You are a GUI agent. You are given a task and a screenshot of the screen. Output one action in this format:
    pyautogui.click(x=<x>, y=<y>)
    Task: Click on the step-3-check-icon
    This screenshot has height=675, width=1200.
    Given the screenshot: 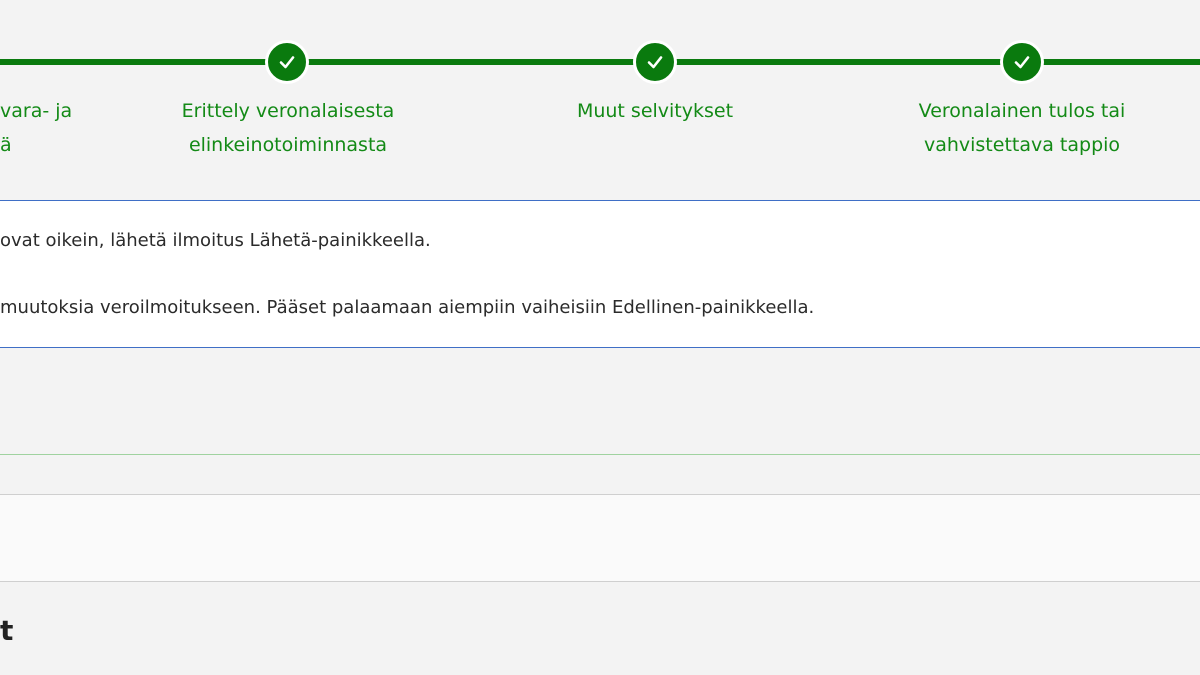 What is the action you would take?
    pyautogui.click(x=655, y=62)
    